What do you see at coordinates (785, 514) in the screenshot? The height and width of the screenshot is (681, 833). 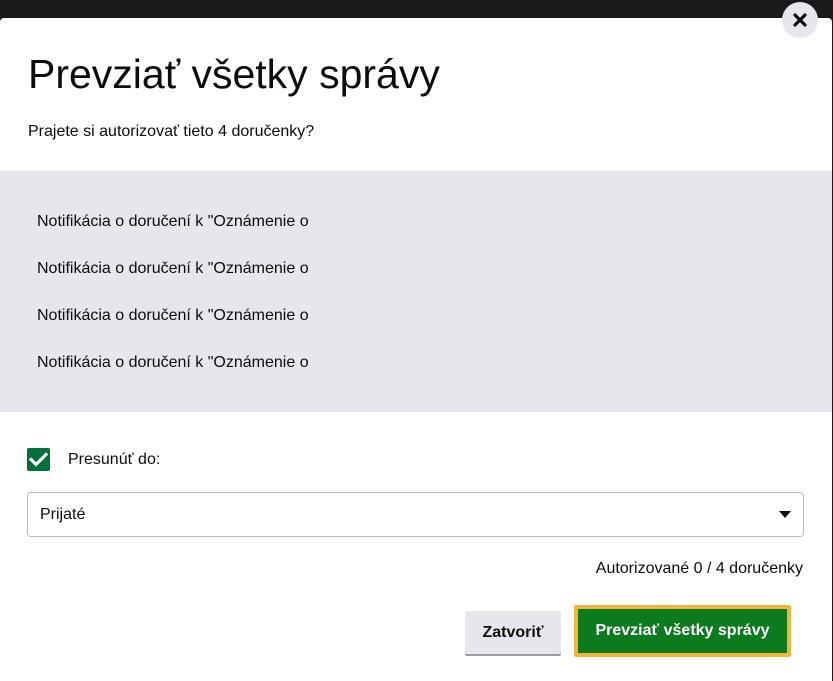 I see `dropdown-arrow-icon` at bounding box center [785, 514].